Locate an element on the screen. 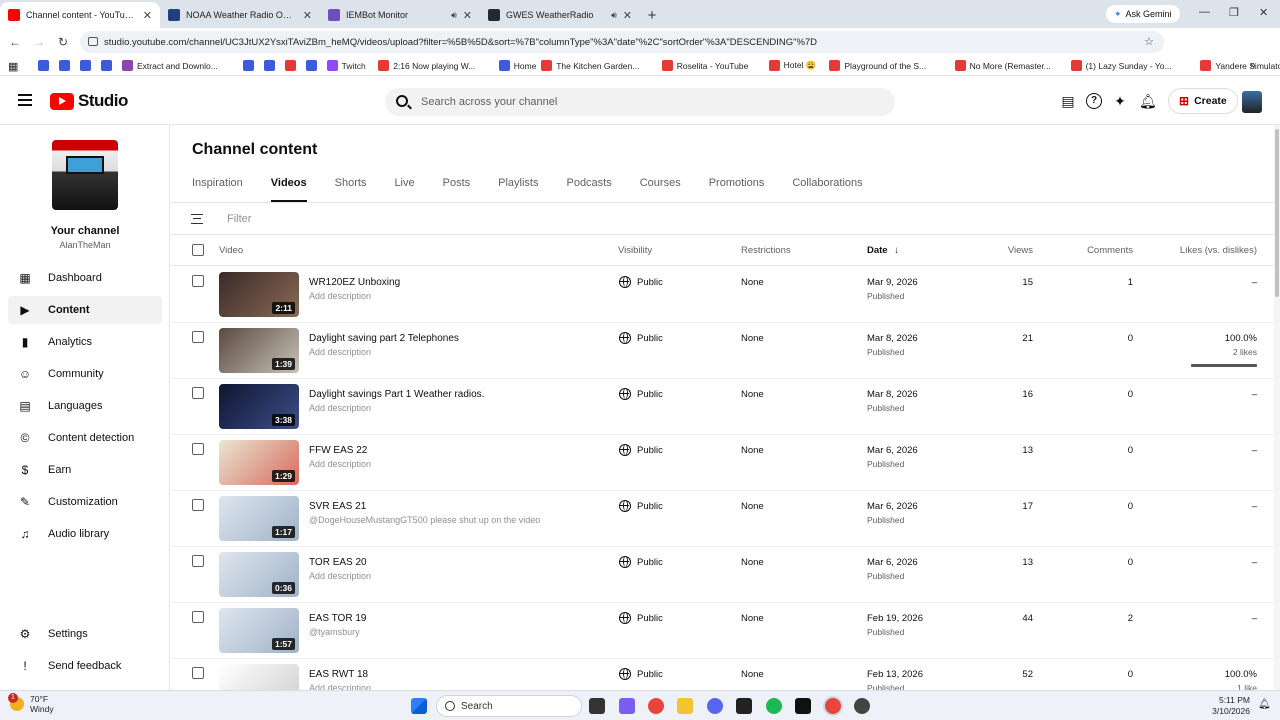 The width and height of the screenshot is (1280, 720). sidebar-item-send-feedback: ! Send feedback is located at coordinates (85, 666).